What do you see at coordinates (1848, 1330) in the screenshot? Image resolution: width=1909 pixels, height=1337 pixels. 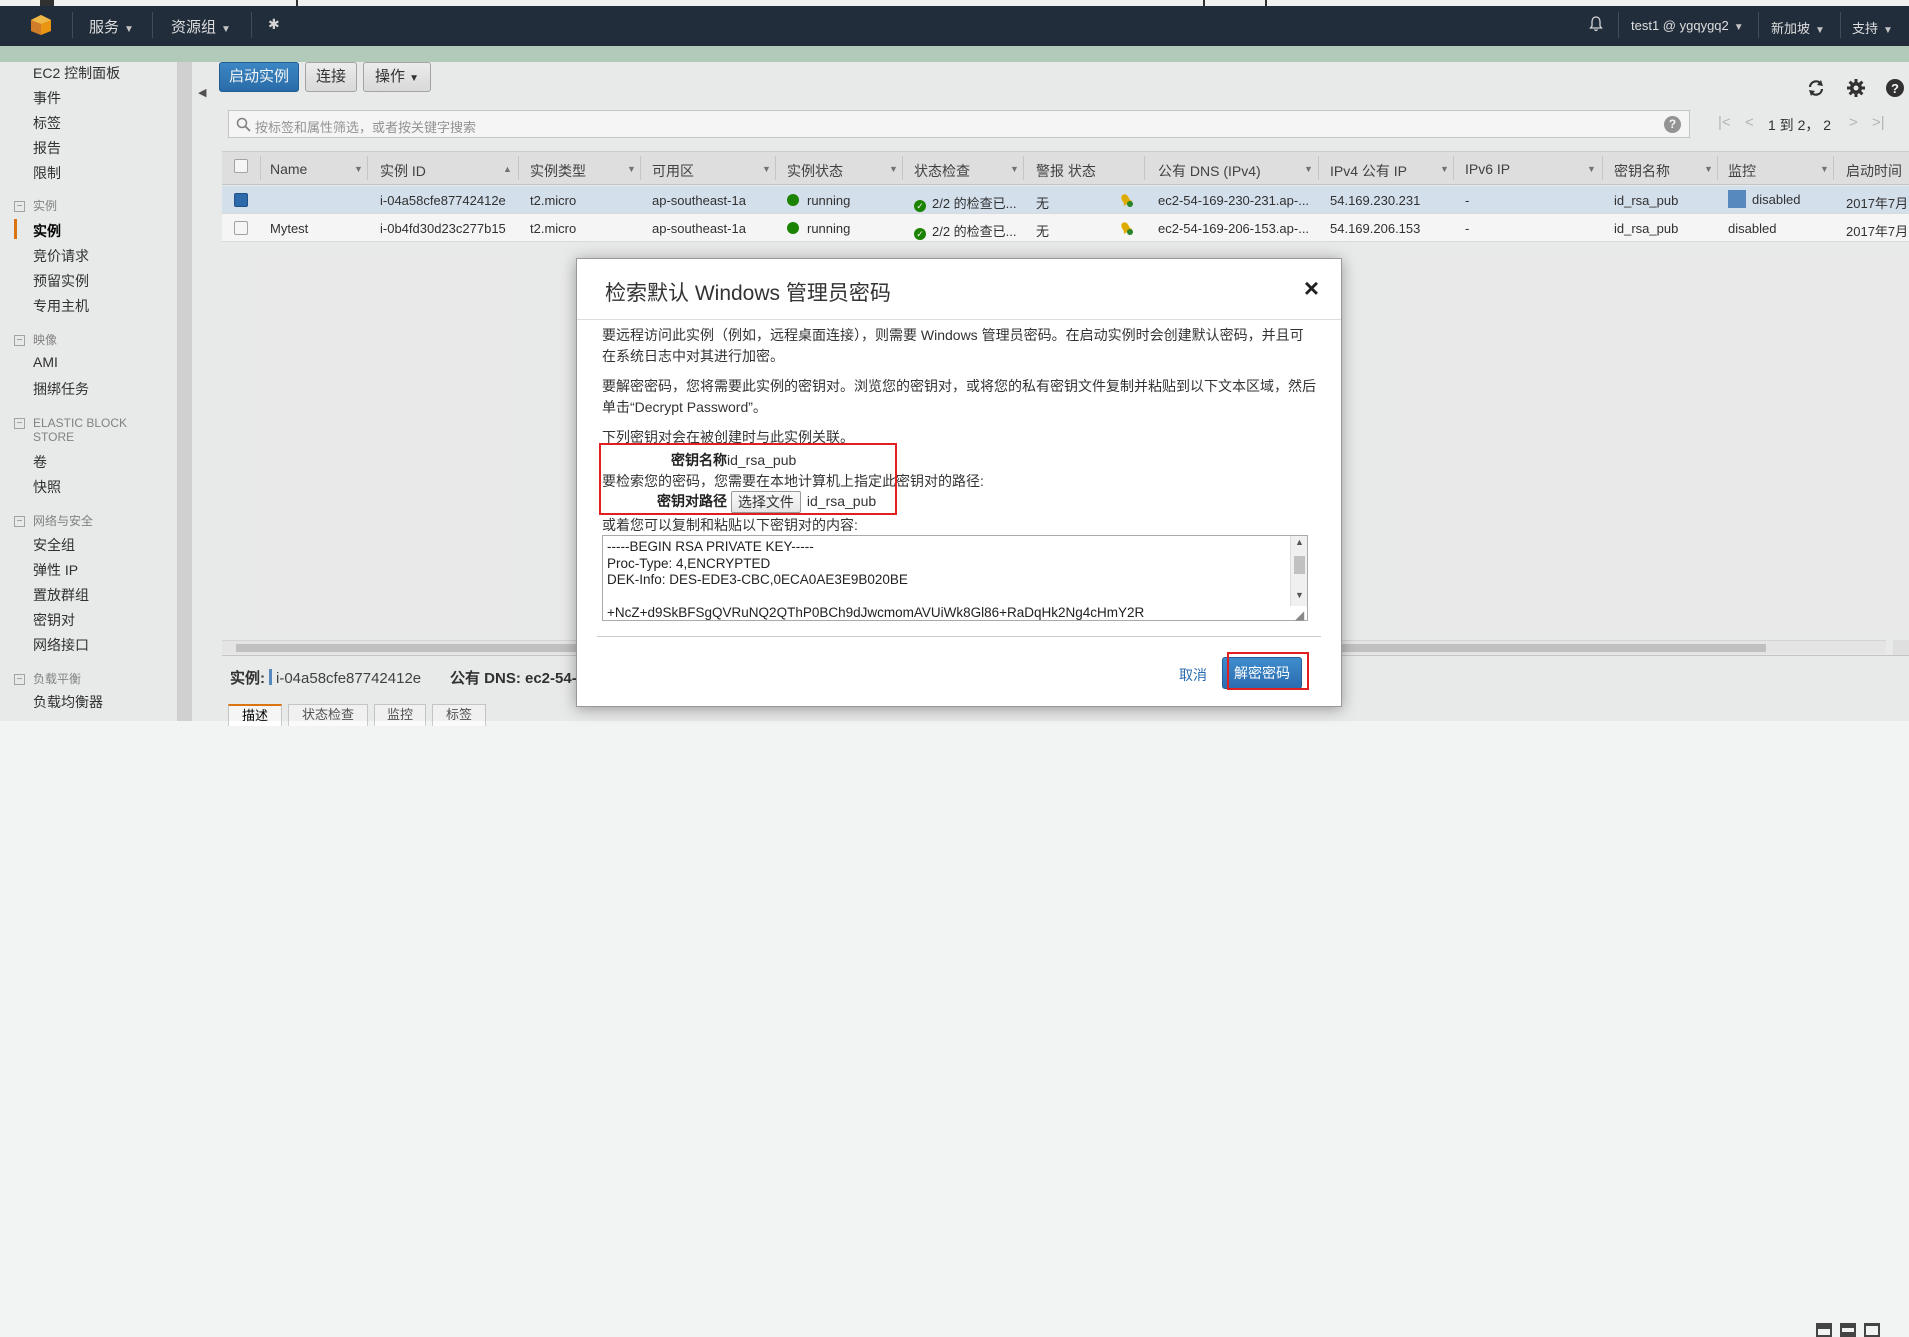 I see `layout-split-icon` at bounding box center [1848, 1330].